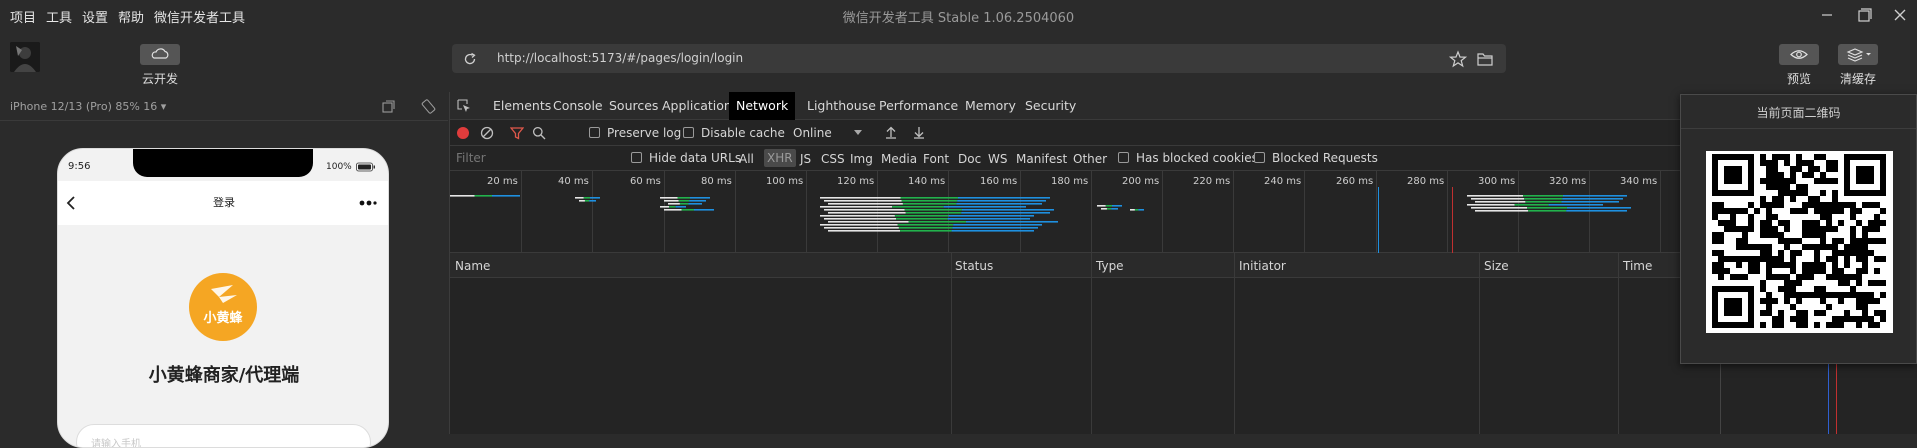 The image size is (1917, 448). Describe the element at coordinates (1799, 54) in the screenshot. I see `preview-button` at that location.